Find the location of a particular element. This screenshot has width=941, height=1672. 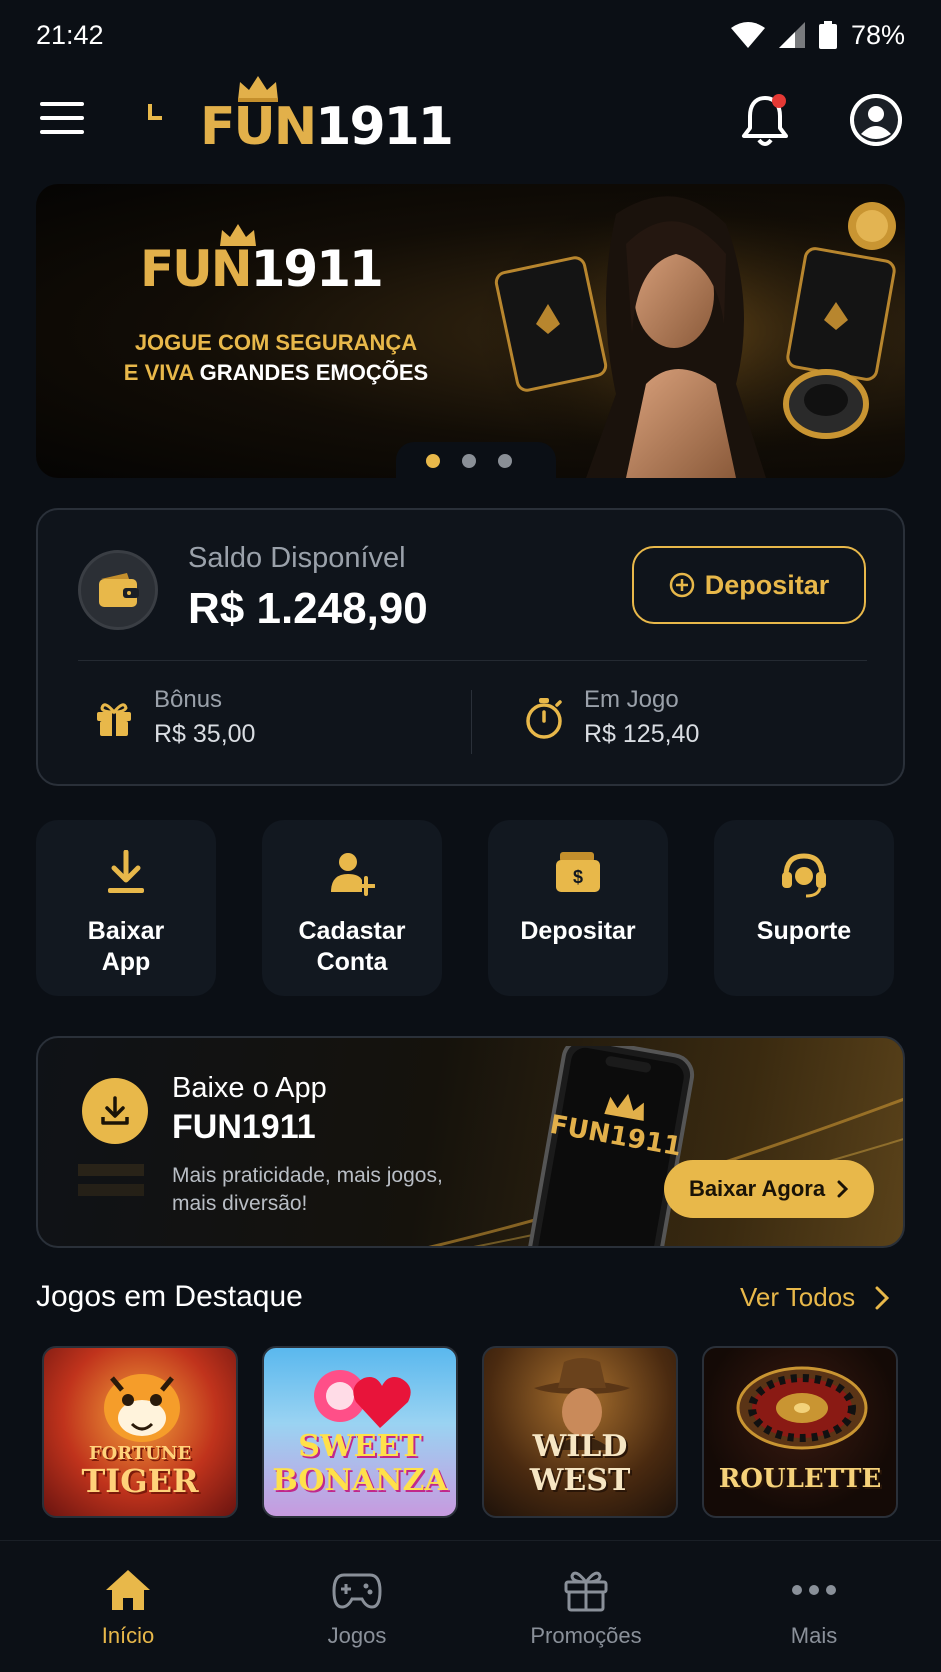

game-title-line-1: WILD is located at coordinates (580, 1446).